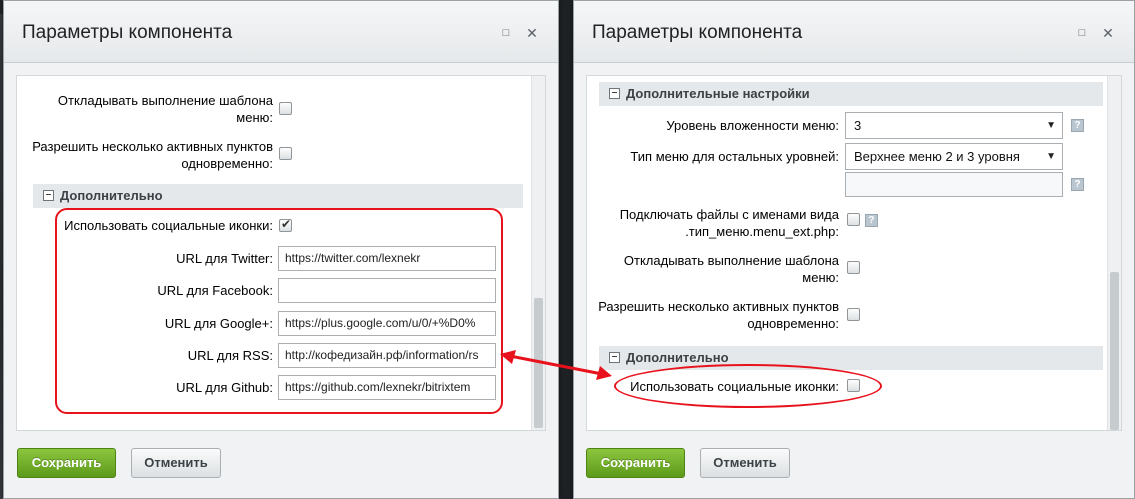 The width and height of the screenshot is (1135, 499). What do you see at coordinates (566, 249) in the screenshot?
I see `background-gap` at bounding box center [566, 249].